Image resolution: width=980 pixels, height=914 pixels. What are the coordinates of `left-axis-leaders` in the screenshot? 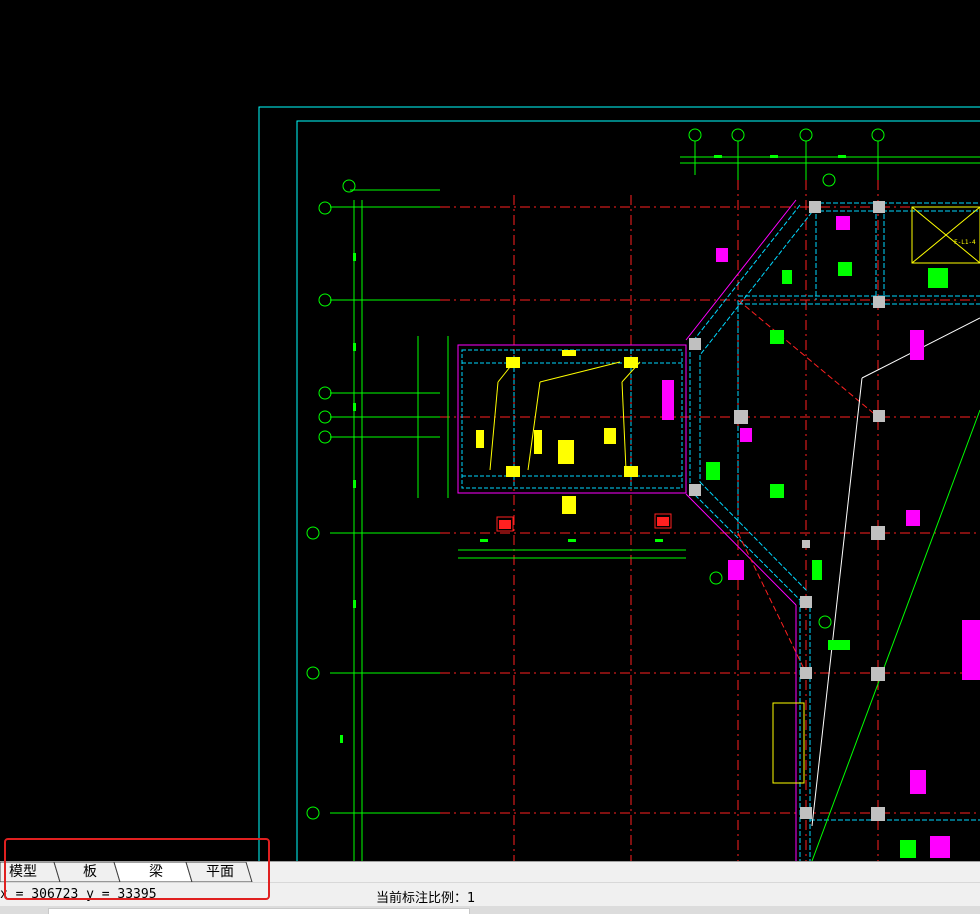 It's located at (385, 525).